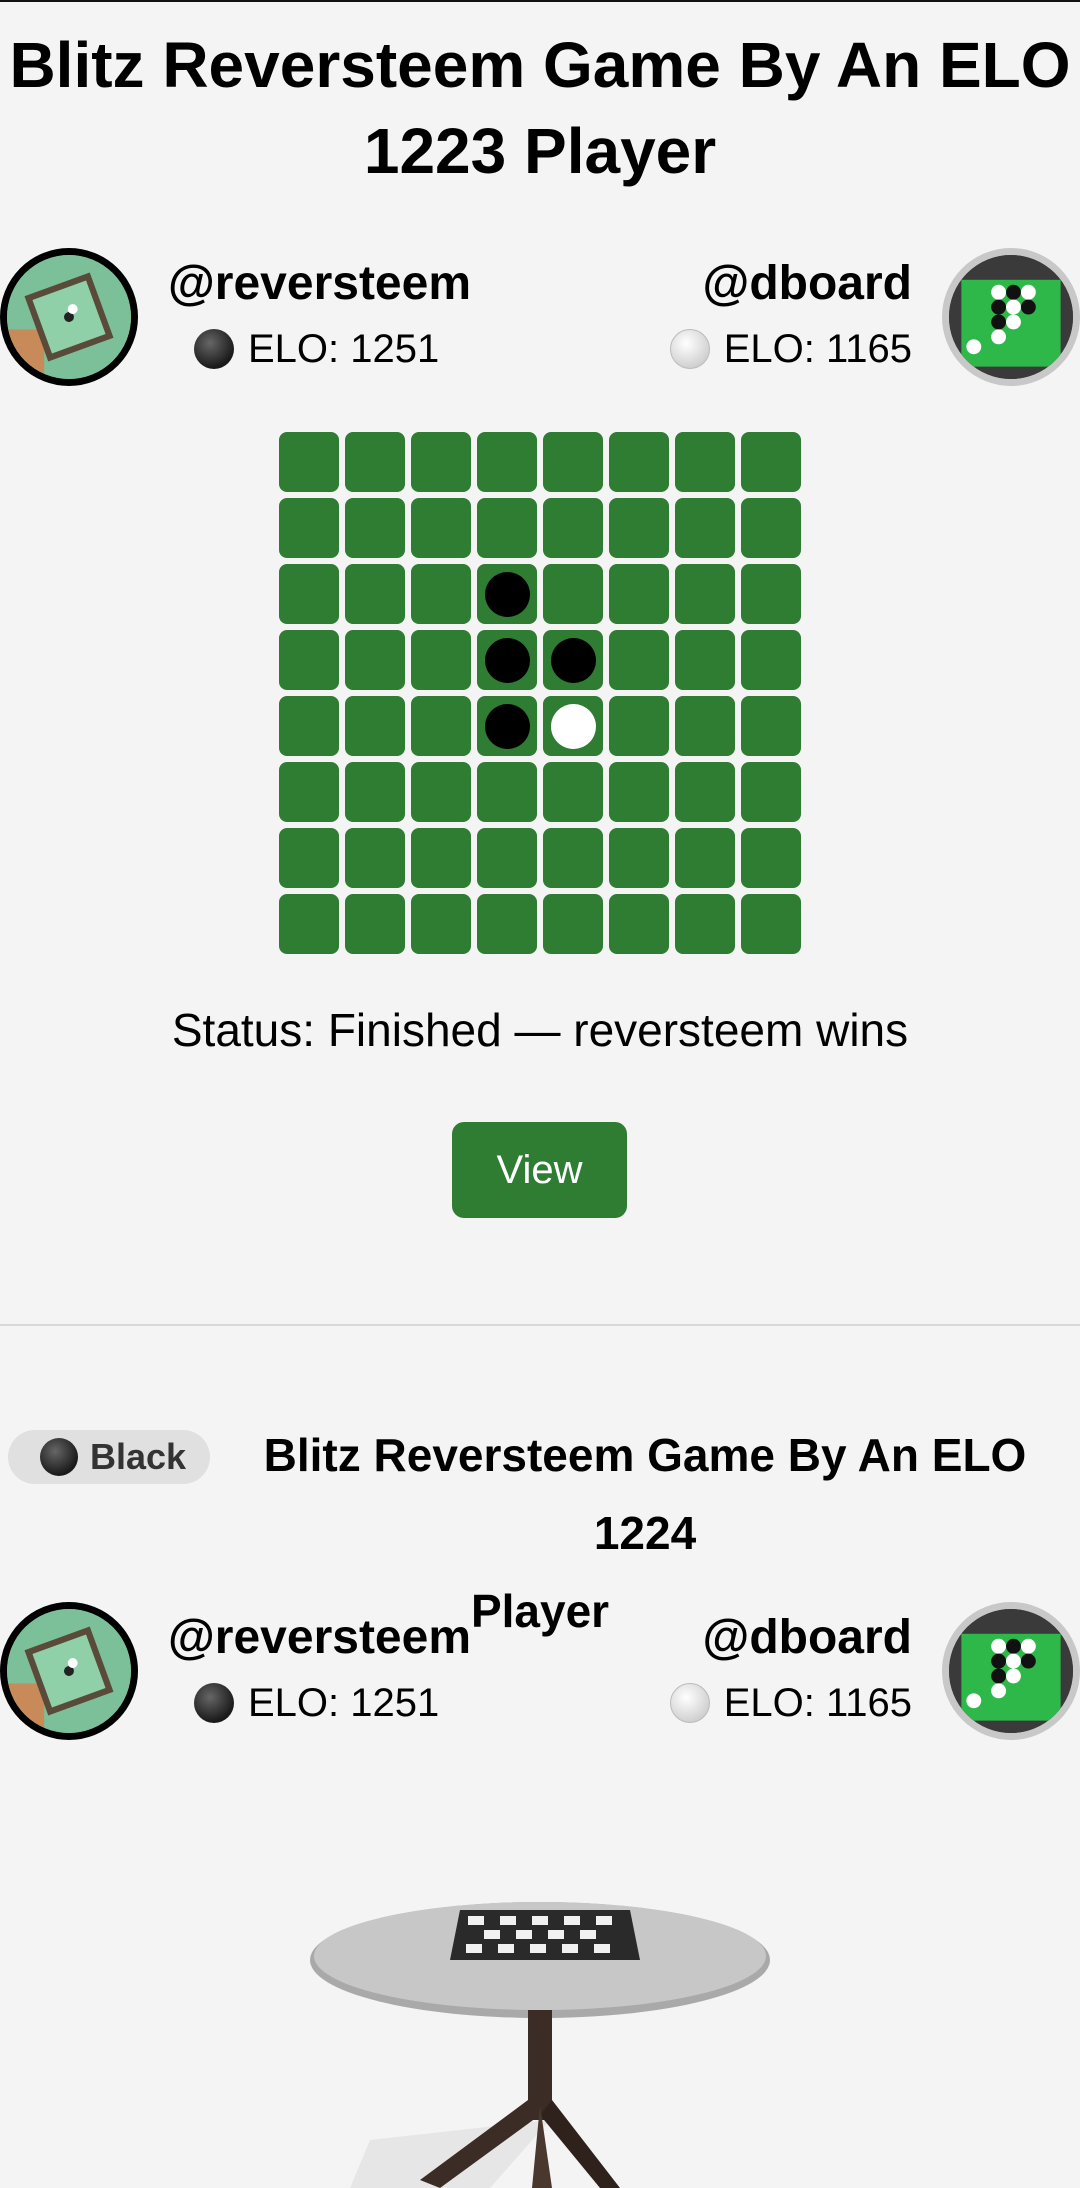  Describe the element at coordinates (540, 693) in the screenshot. I see `othello-board` at that location.